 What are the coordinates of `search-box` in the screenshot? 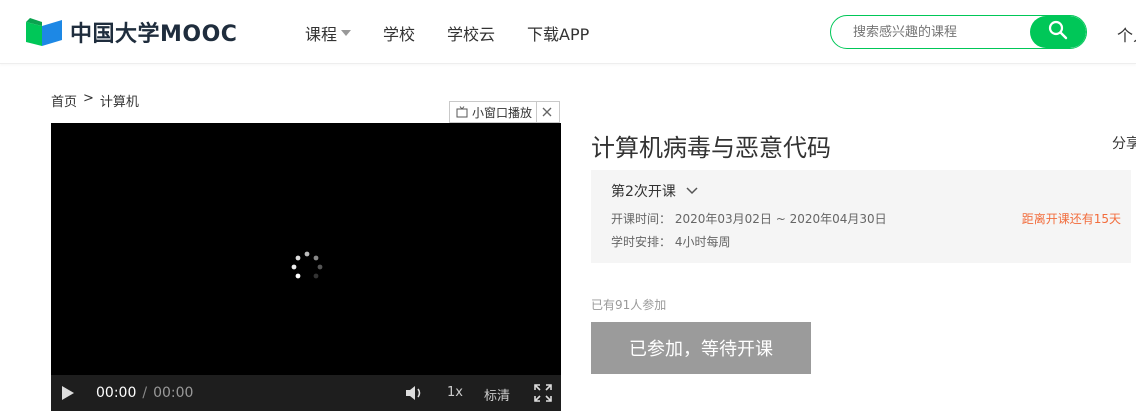 It's located at (958, 32).